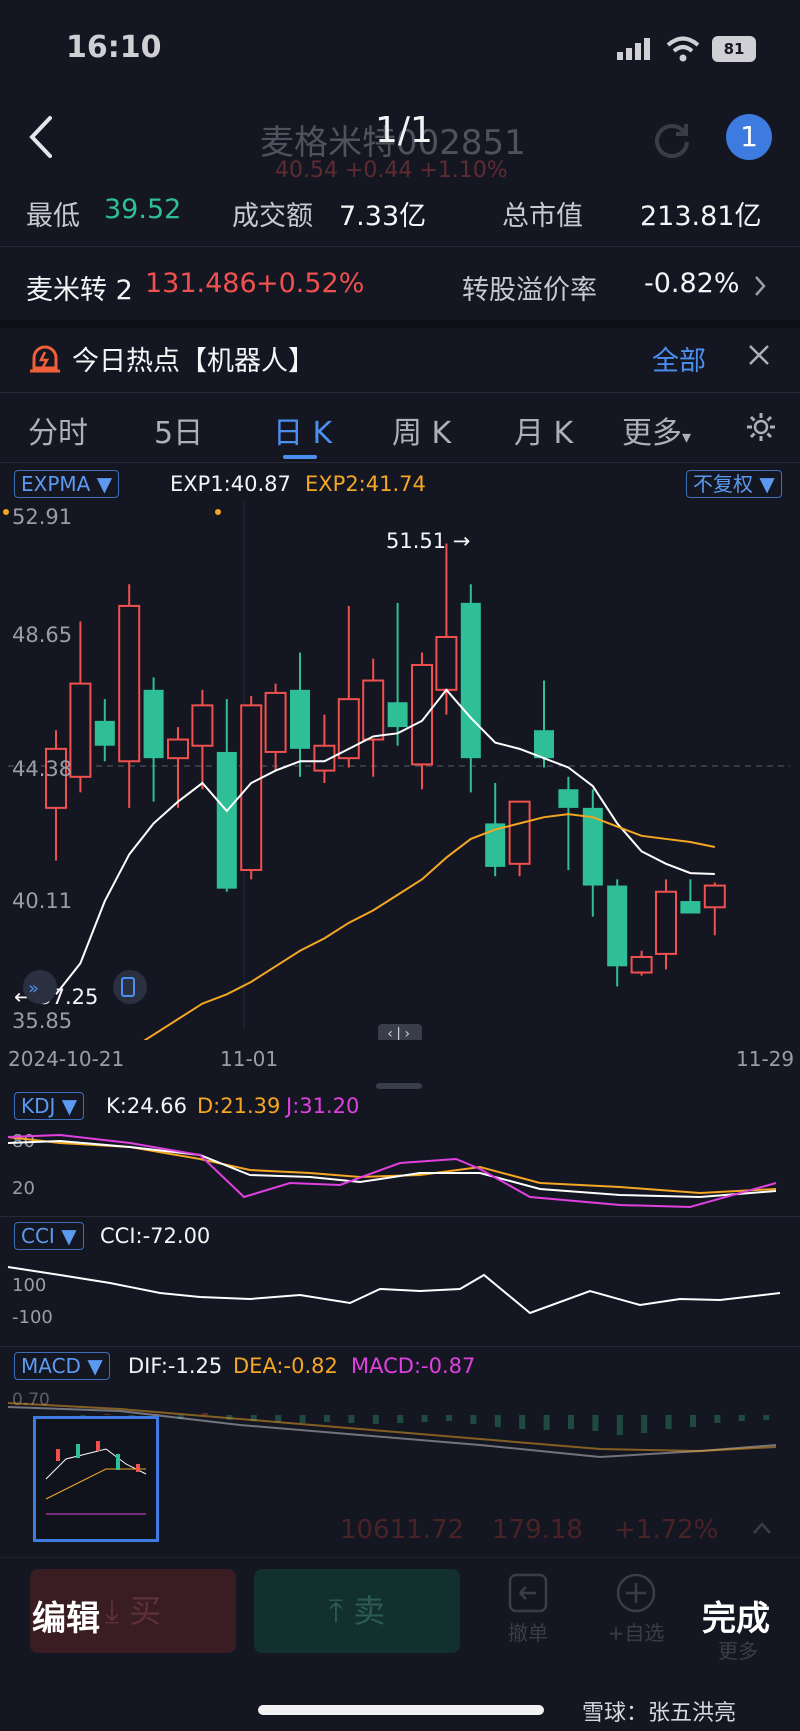 Image resolution: width=800 pixels, height=1731 pixels. I want to click on back-icon, so click(42, 137).